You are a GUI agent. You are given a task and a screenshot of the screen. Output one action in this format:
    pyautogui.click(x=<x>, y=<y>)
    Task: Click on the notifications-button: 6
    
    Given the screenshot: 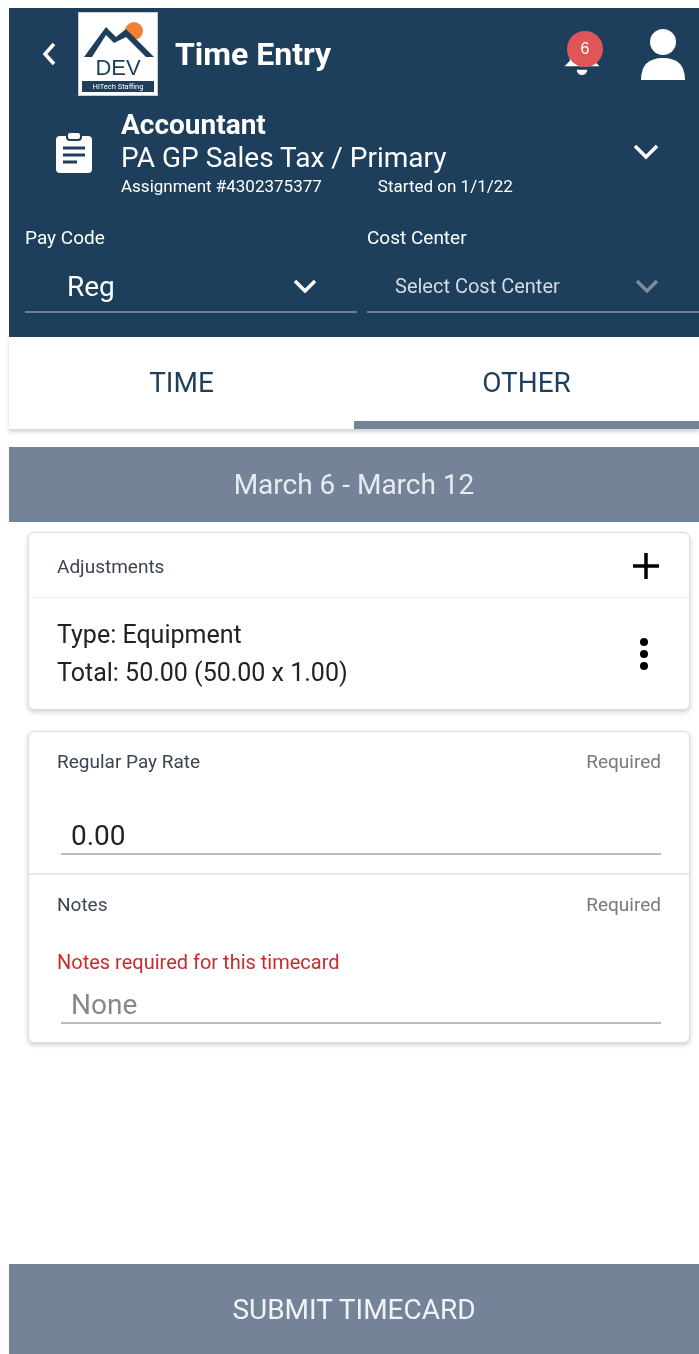 What is the action you would take?
    pyautogui.click(x=582, y=54)
    